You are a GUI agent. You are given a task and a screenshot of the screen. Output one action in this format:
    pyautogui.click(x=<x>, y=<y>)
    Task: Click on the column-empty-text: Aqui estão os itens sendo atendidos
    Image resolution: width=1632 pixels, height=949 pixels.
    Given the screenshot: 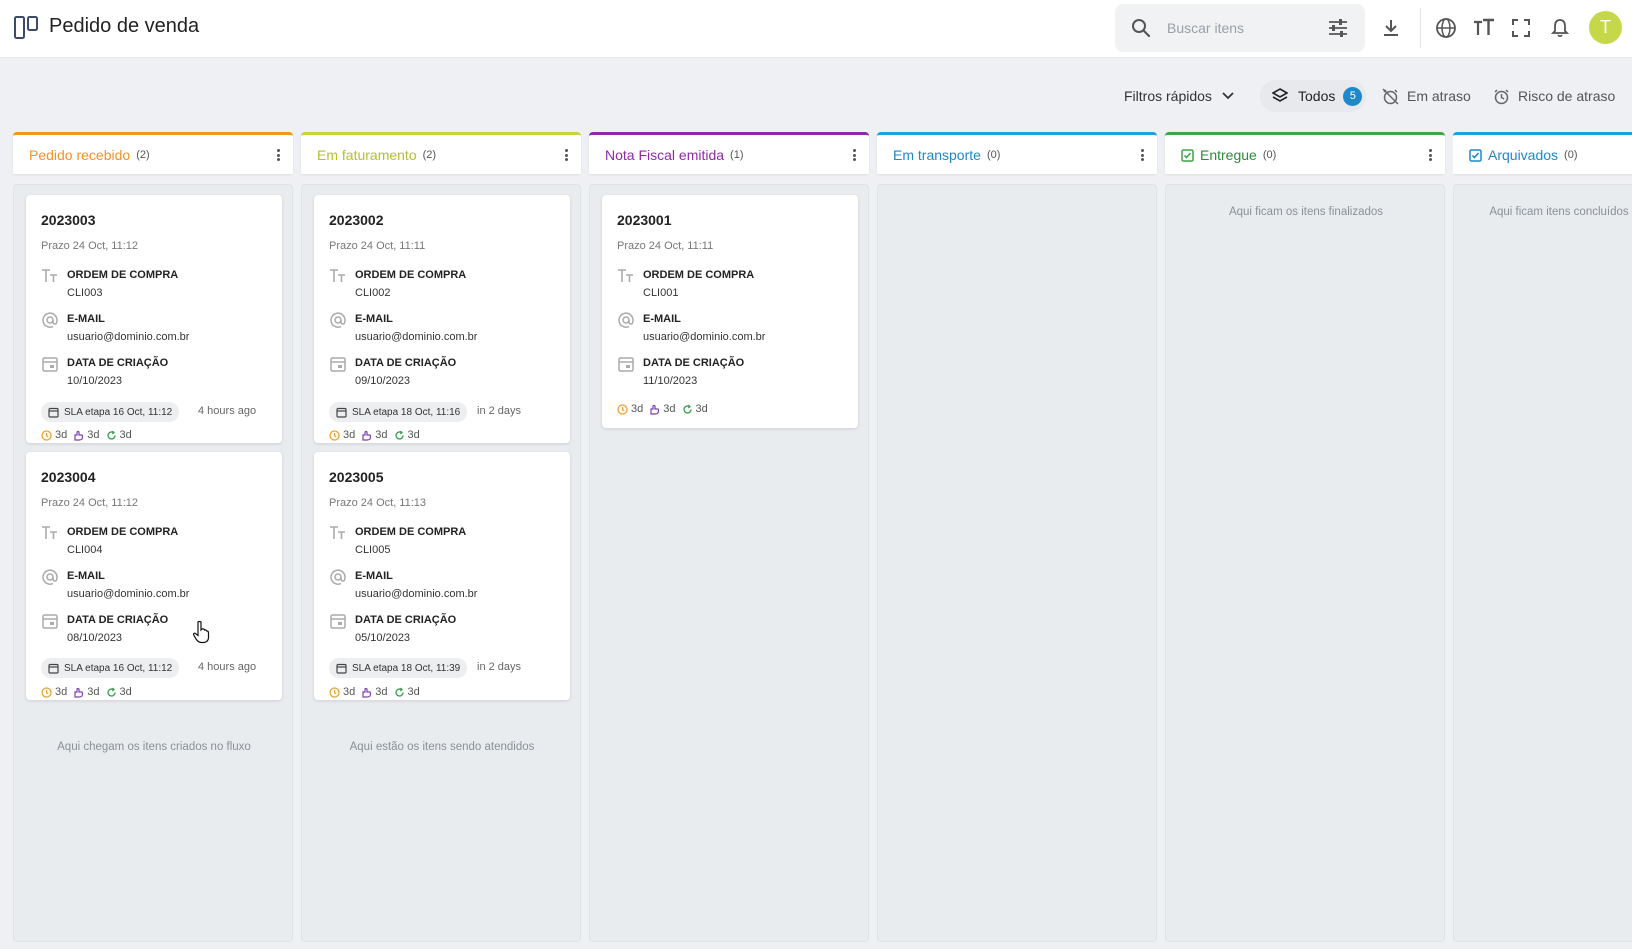 What is the action you would take?
    pyautogui.click(x=442, y=747)
    